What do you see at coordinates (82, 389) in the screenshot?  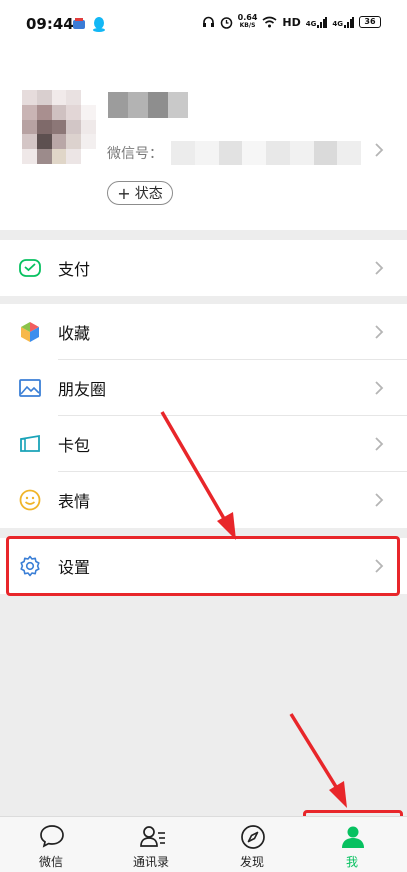 I see `menu-item-label: 朋友圈` at bounding box center [82, 389].